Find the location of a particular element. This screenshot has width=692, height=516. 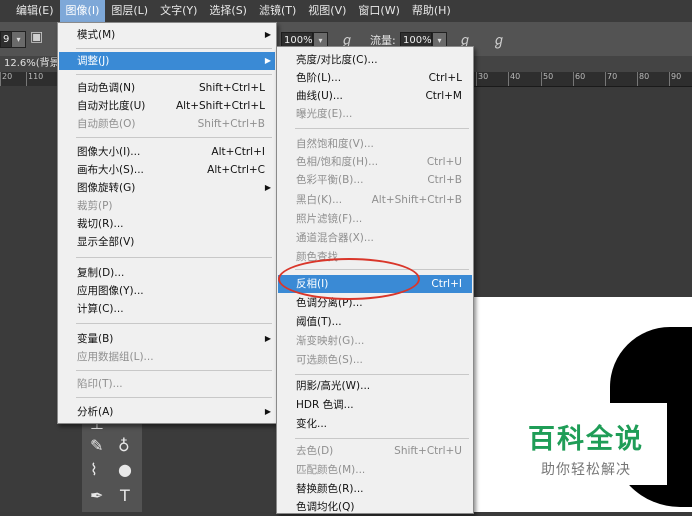

menu-item-variables: 变量(B) ▶ is located at coordinates (167, 339).